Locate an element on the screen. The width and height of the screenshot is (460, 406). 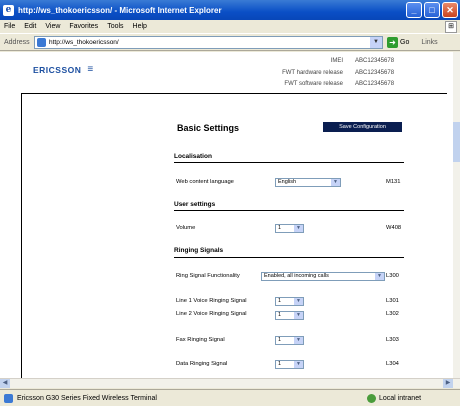
security-zone: Local intranet is located at coordinates (394, 398).